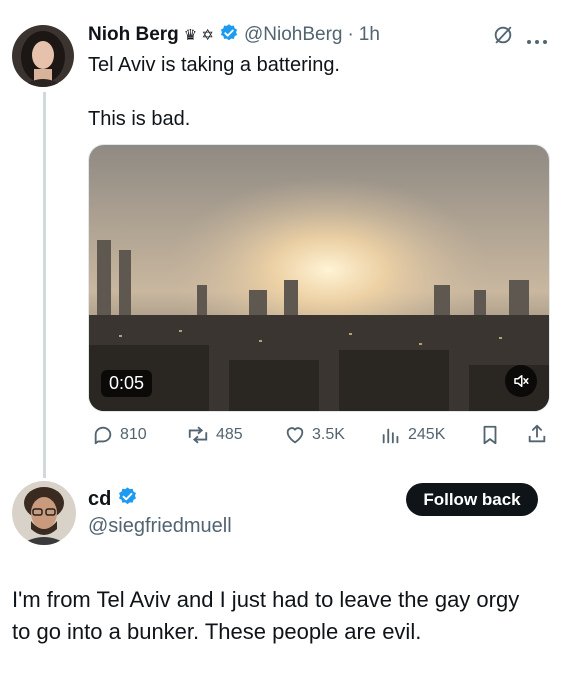  What do you see at coordinates (521, 381) in the screenshot?
I see `mute-icon` at bounding box center [521, 381].